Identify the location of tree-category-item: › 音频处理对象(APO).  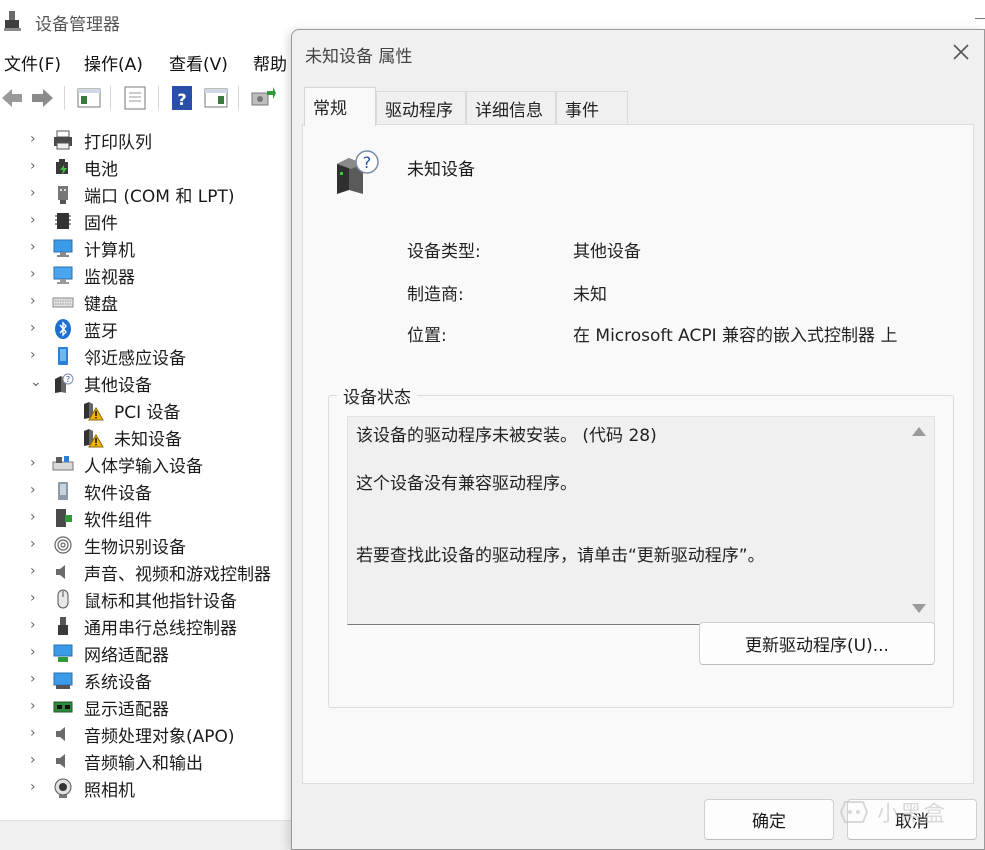
(150, 733).